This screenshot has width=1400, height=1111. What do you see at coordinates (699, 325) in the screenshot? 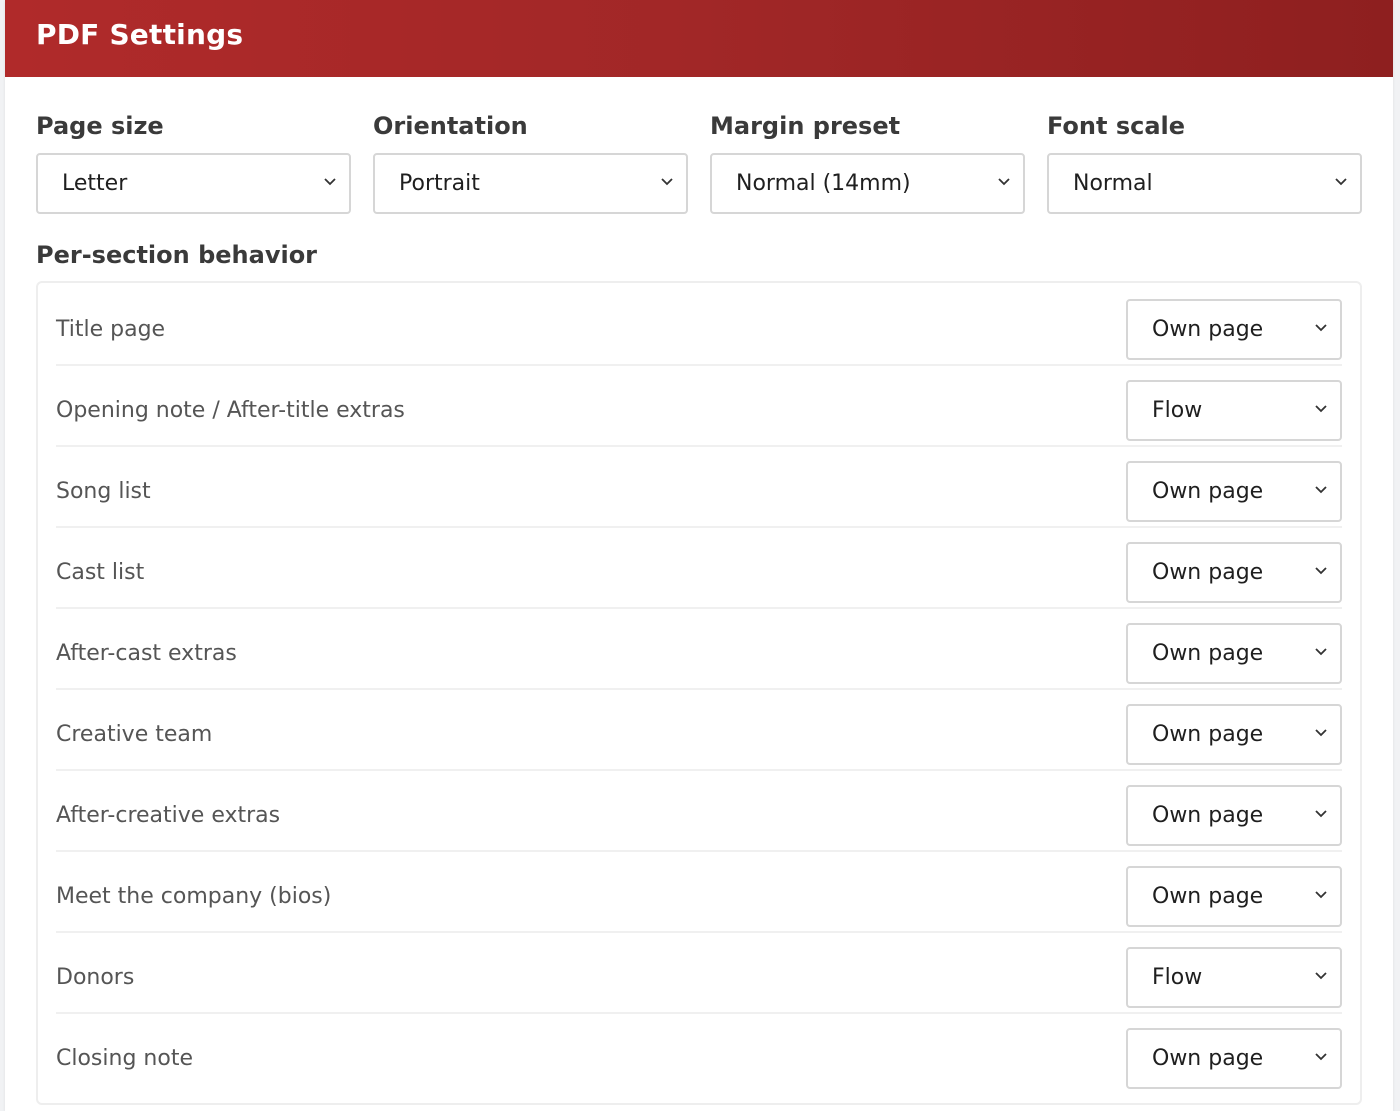
I see `section-row-title-page: Title page Own page` at bounding box center [699, 325].